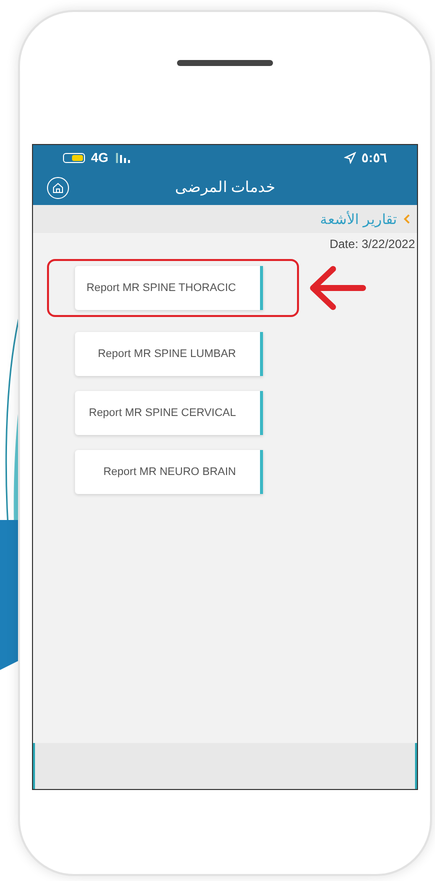 This screenshot has height=881, width=435. What do you see at coordinates (372, 244) in the screenshot?
I see `report-date: Date: 3/22/2022` at bounding box center [372, 244].